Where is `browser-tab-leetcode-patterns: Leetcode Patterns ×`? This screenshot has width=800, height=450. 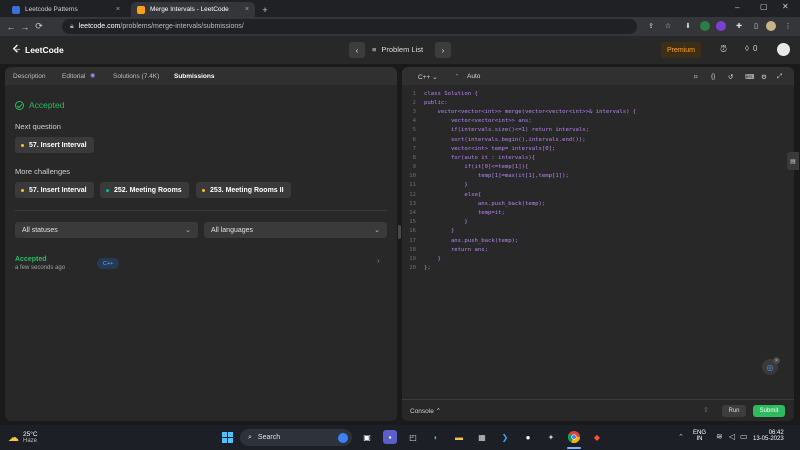 browser-tab-leetcode-patterns: Leetcode Patterns × is located at coordinates (66, 9).